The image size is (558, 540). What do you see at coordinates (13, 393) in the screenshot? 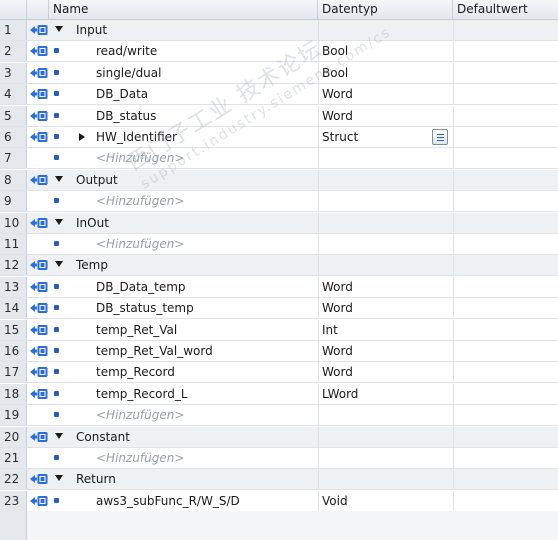
I see `row-number: 18` at bounding box center [13, 393].